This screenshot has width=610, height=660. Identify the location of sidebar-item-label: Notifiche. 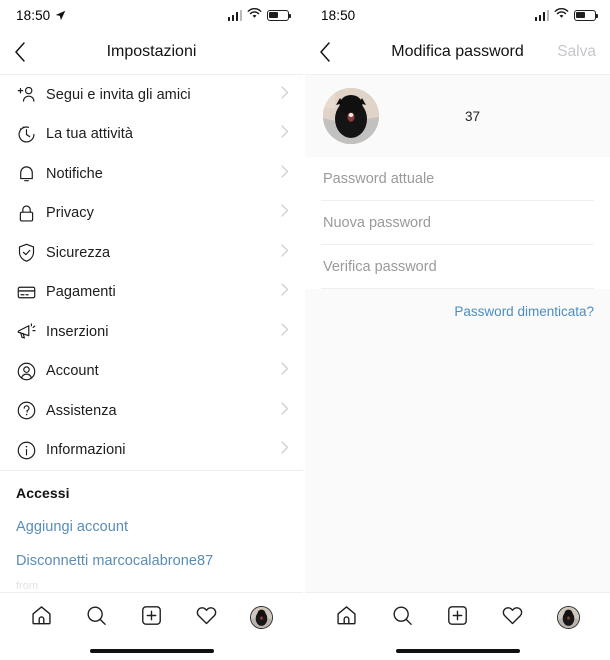
(74, 173).